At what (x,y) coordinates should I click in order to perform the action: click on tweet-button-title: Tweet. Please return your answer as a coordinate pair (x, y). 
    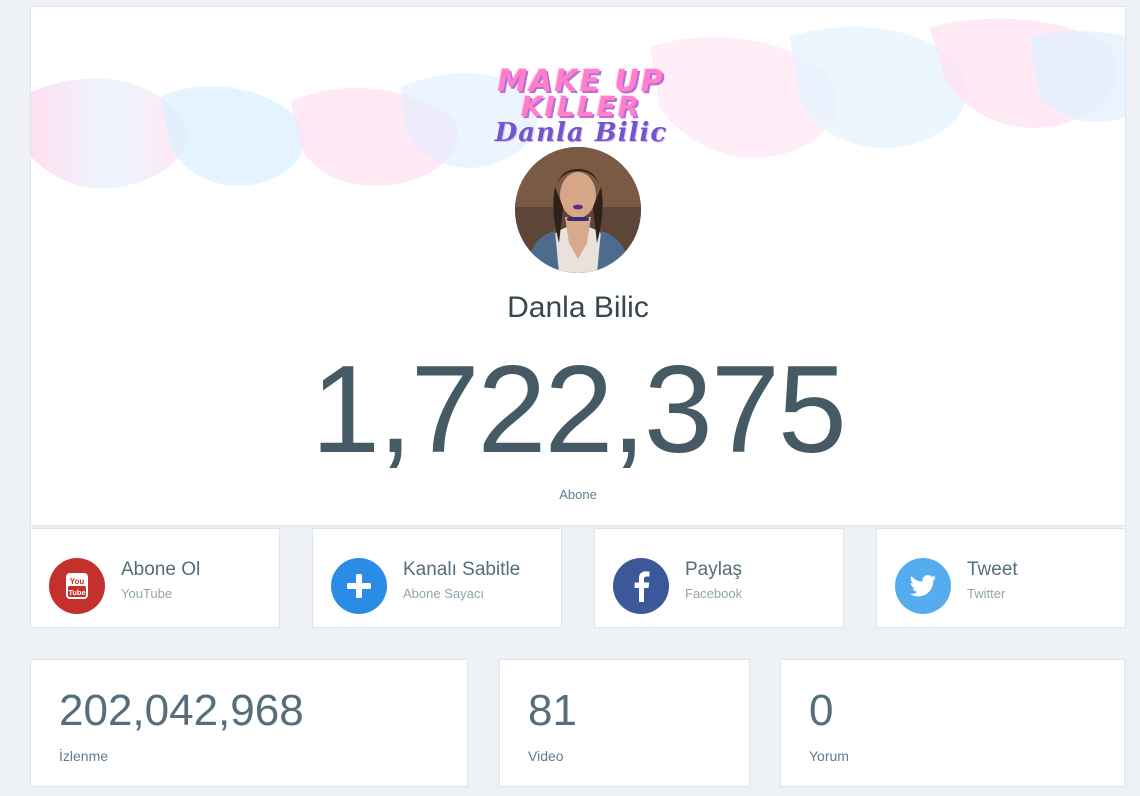
    Looking at the image, I should click on (992, 569).